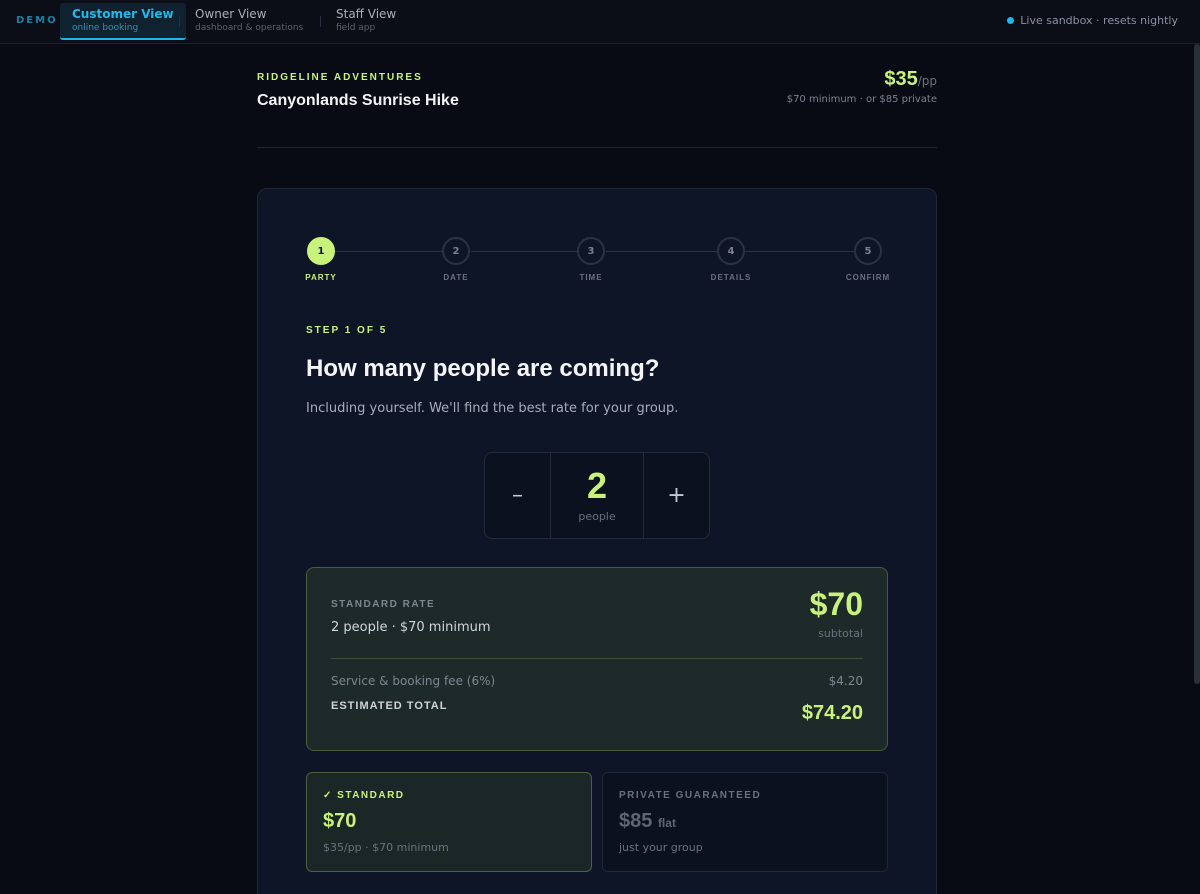  Describe the element at coordinates (676, 495) in the screenshot. I see `increment-button: +` at that location.